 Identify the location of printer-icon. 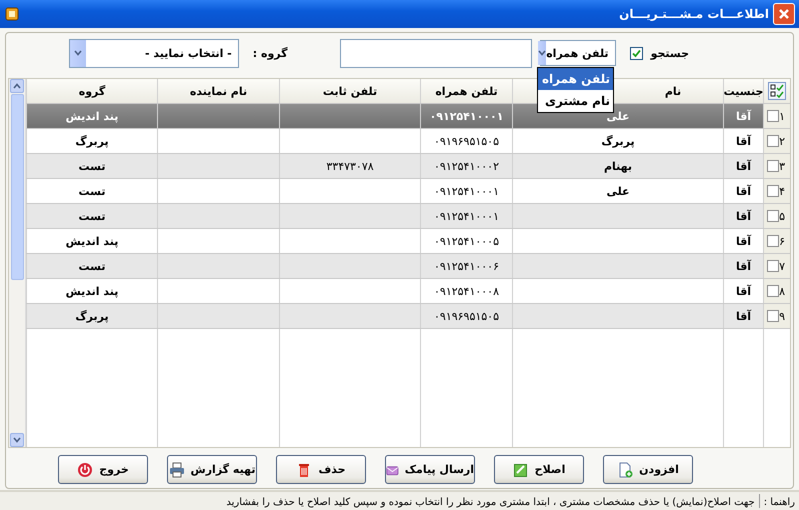
(176, 470).